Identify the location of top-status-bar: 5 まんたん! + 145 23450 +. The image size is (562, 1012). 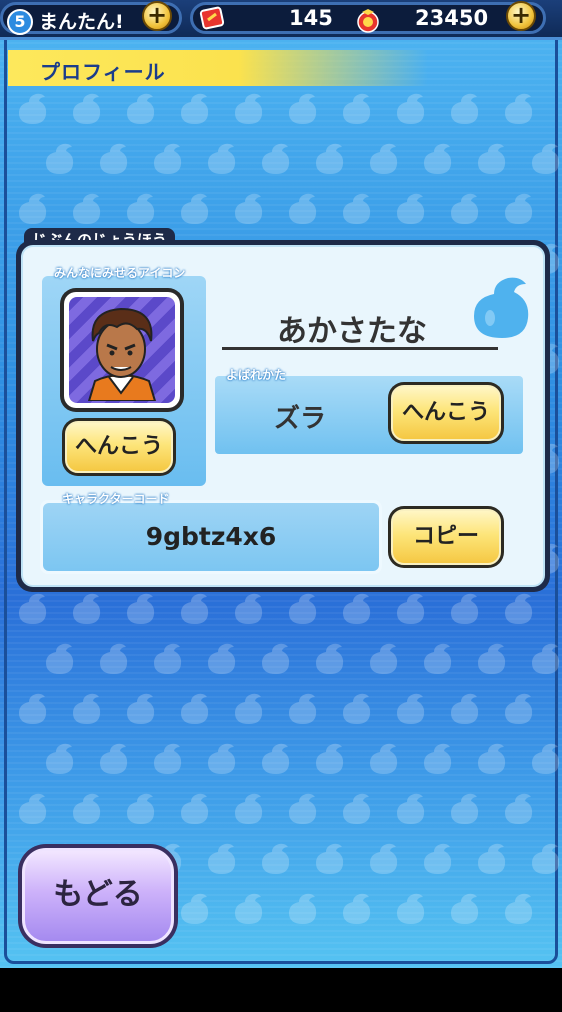
(281, 20).